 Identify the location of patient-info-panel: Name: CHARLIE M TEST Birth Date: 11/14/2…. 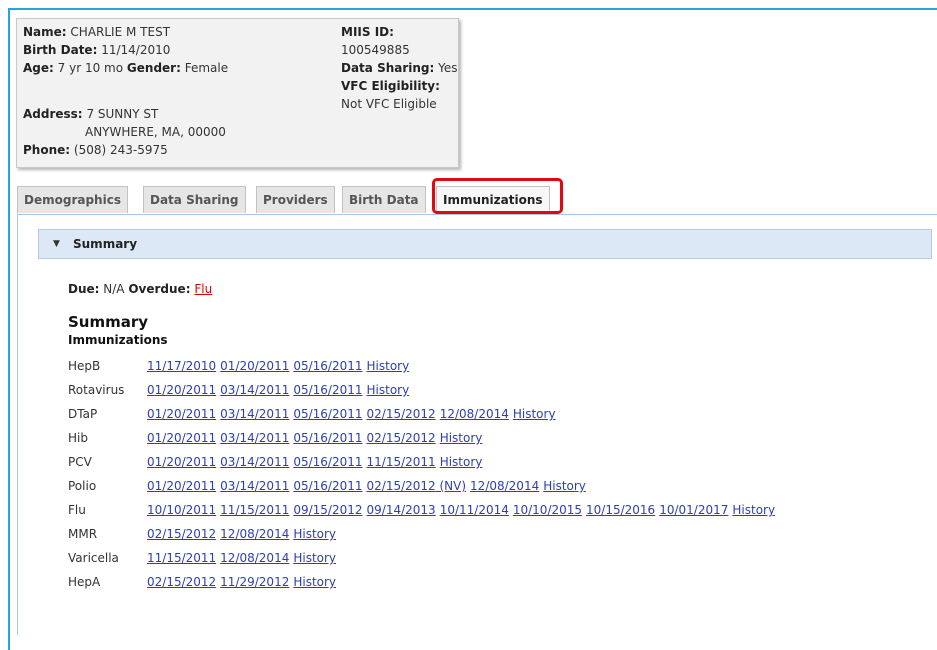
(237, 93).